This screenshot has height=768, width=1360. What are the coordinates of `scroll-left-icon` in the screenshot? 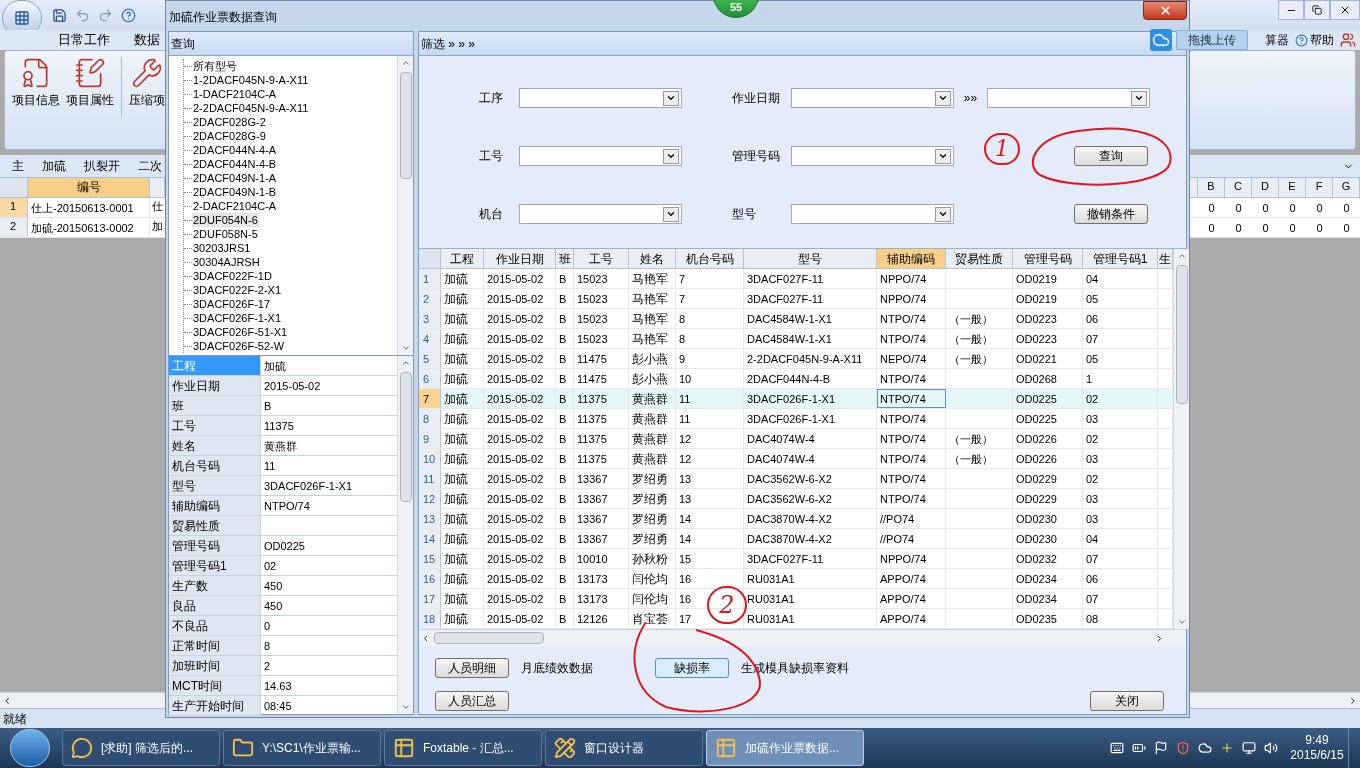 It's located at (425, 638).